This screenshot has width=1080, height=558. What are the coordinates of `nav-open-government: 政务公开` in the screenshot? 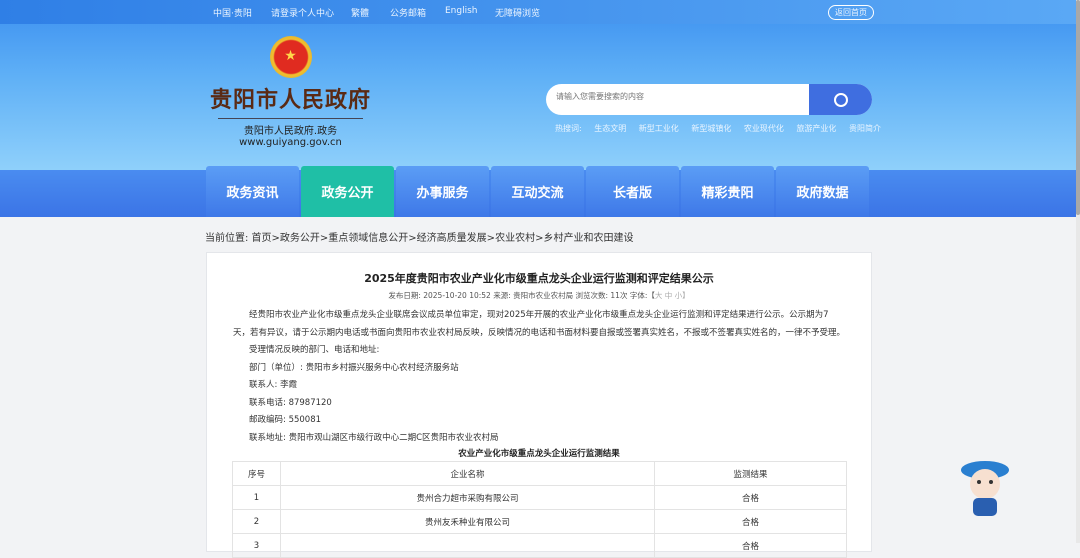 It's located at (347, 191).